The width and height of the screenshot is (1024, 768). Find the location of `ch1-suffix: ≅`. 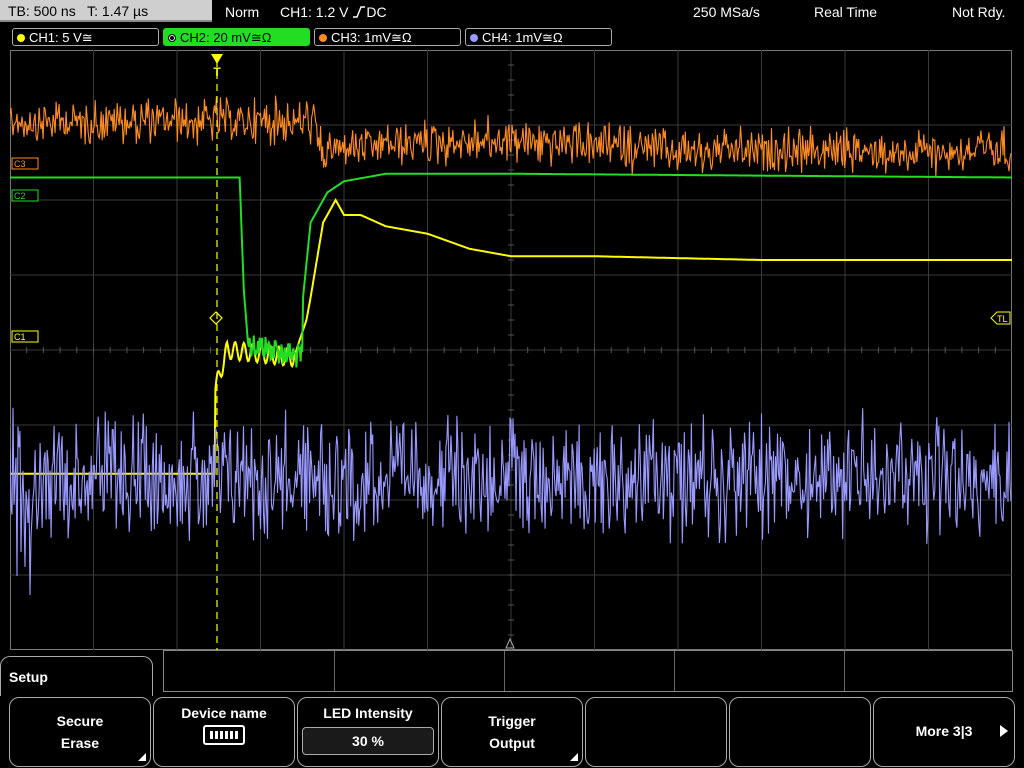

ch1-suffix: ≅ is located at coordinates (87, 37).